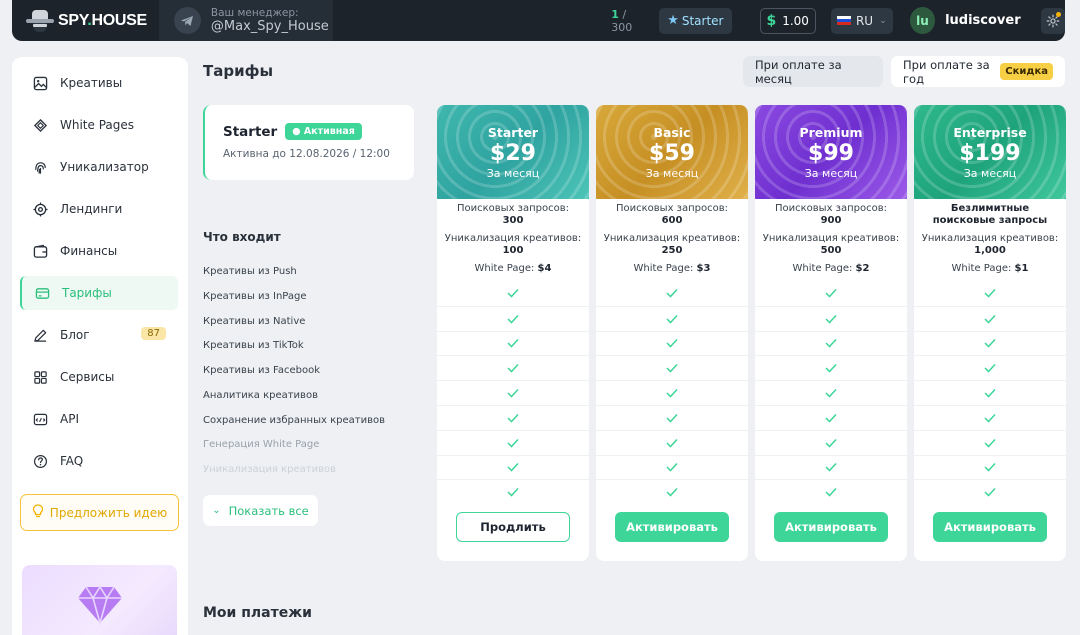 The width and height of the screenshot is (1080, 635). I want to click on dollar-icon: $, so click(771, 20).